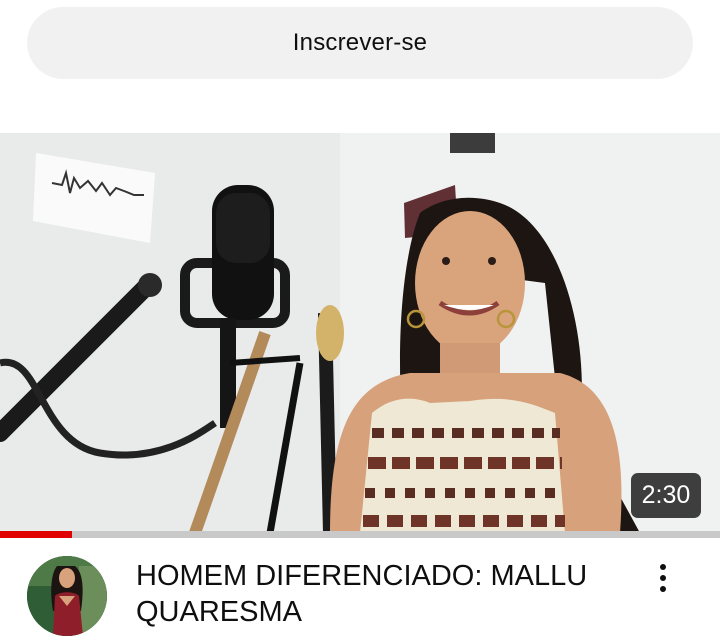  I want to click on more-options-button, so click(663, 578).